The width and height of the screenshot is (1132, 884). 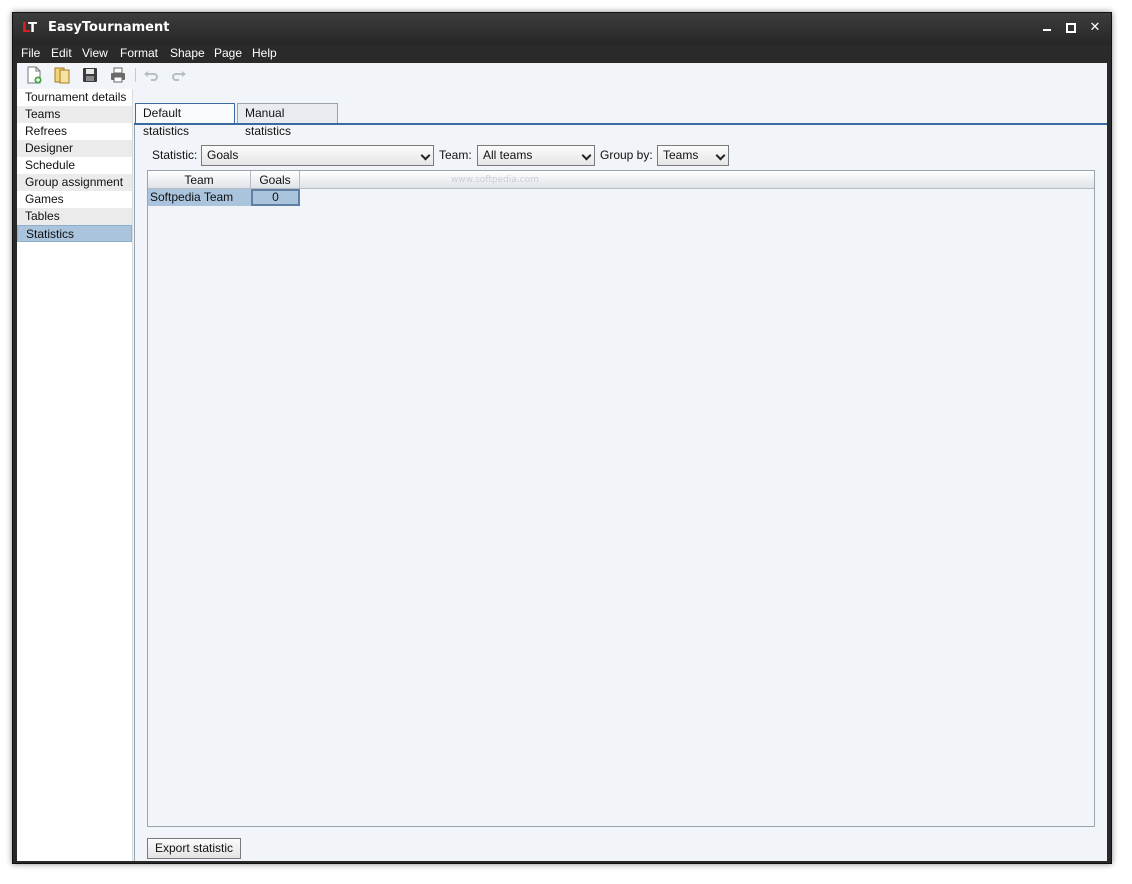 What do you see at coordinates (185, 120) in the screenshot?
I see `tab-default-statistics: Default statistics` at bounding box center [185, 120].